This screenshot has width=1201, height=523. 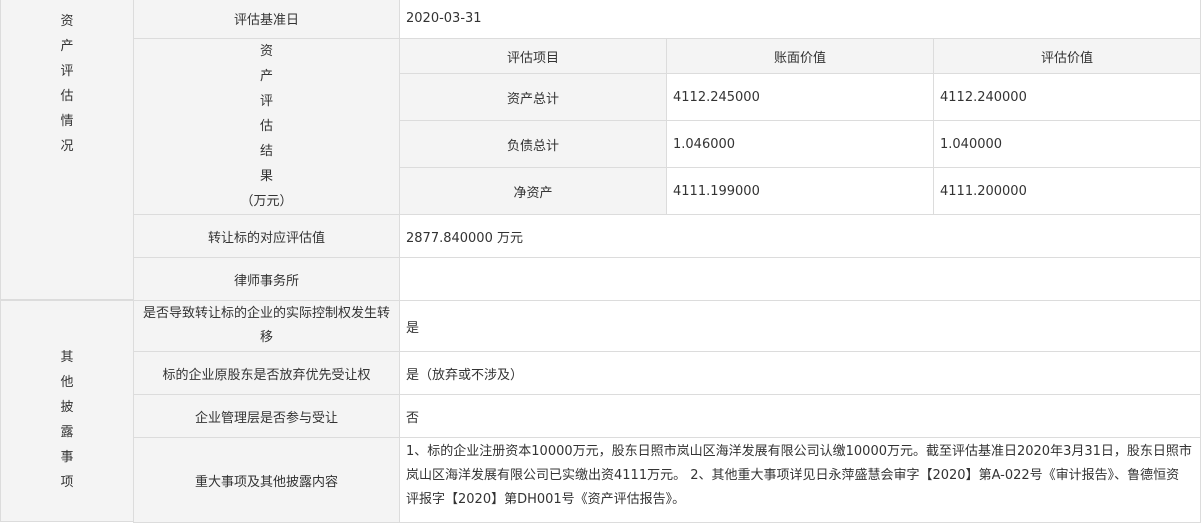 What do you see at coordinates (266, 19) in the screenshot?
I see `base-date-label: 评估基准日` at bounding box center [266, 19].